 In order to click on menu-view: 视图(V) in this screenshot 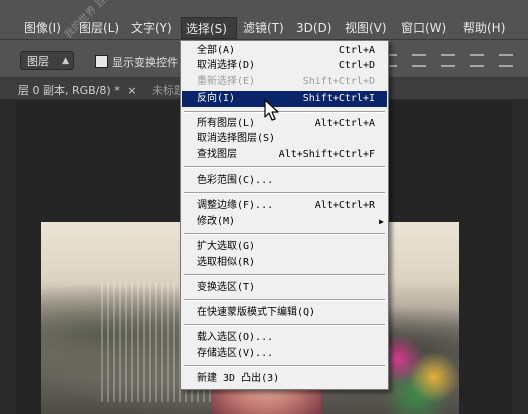, I will do `click(366, 28)`.